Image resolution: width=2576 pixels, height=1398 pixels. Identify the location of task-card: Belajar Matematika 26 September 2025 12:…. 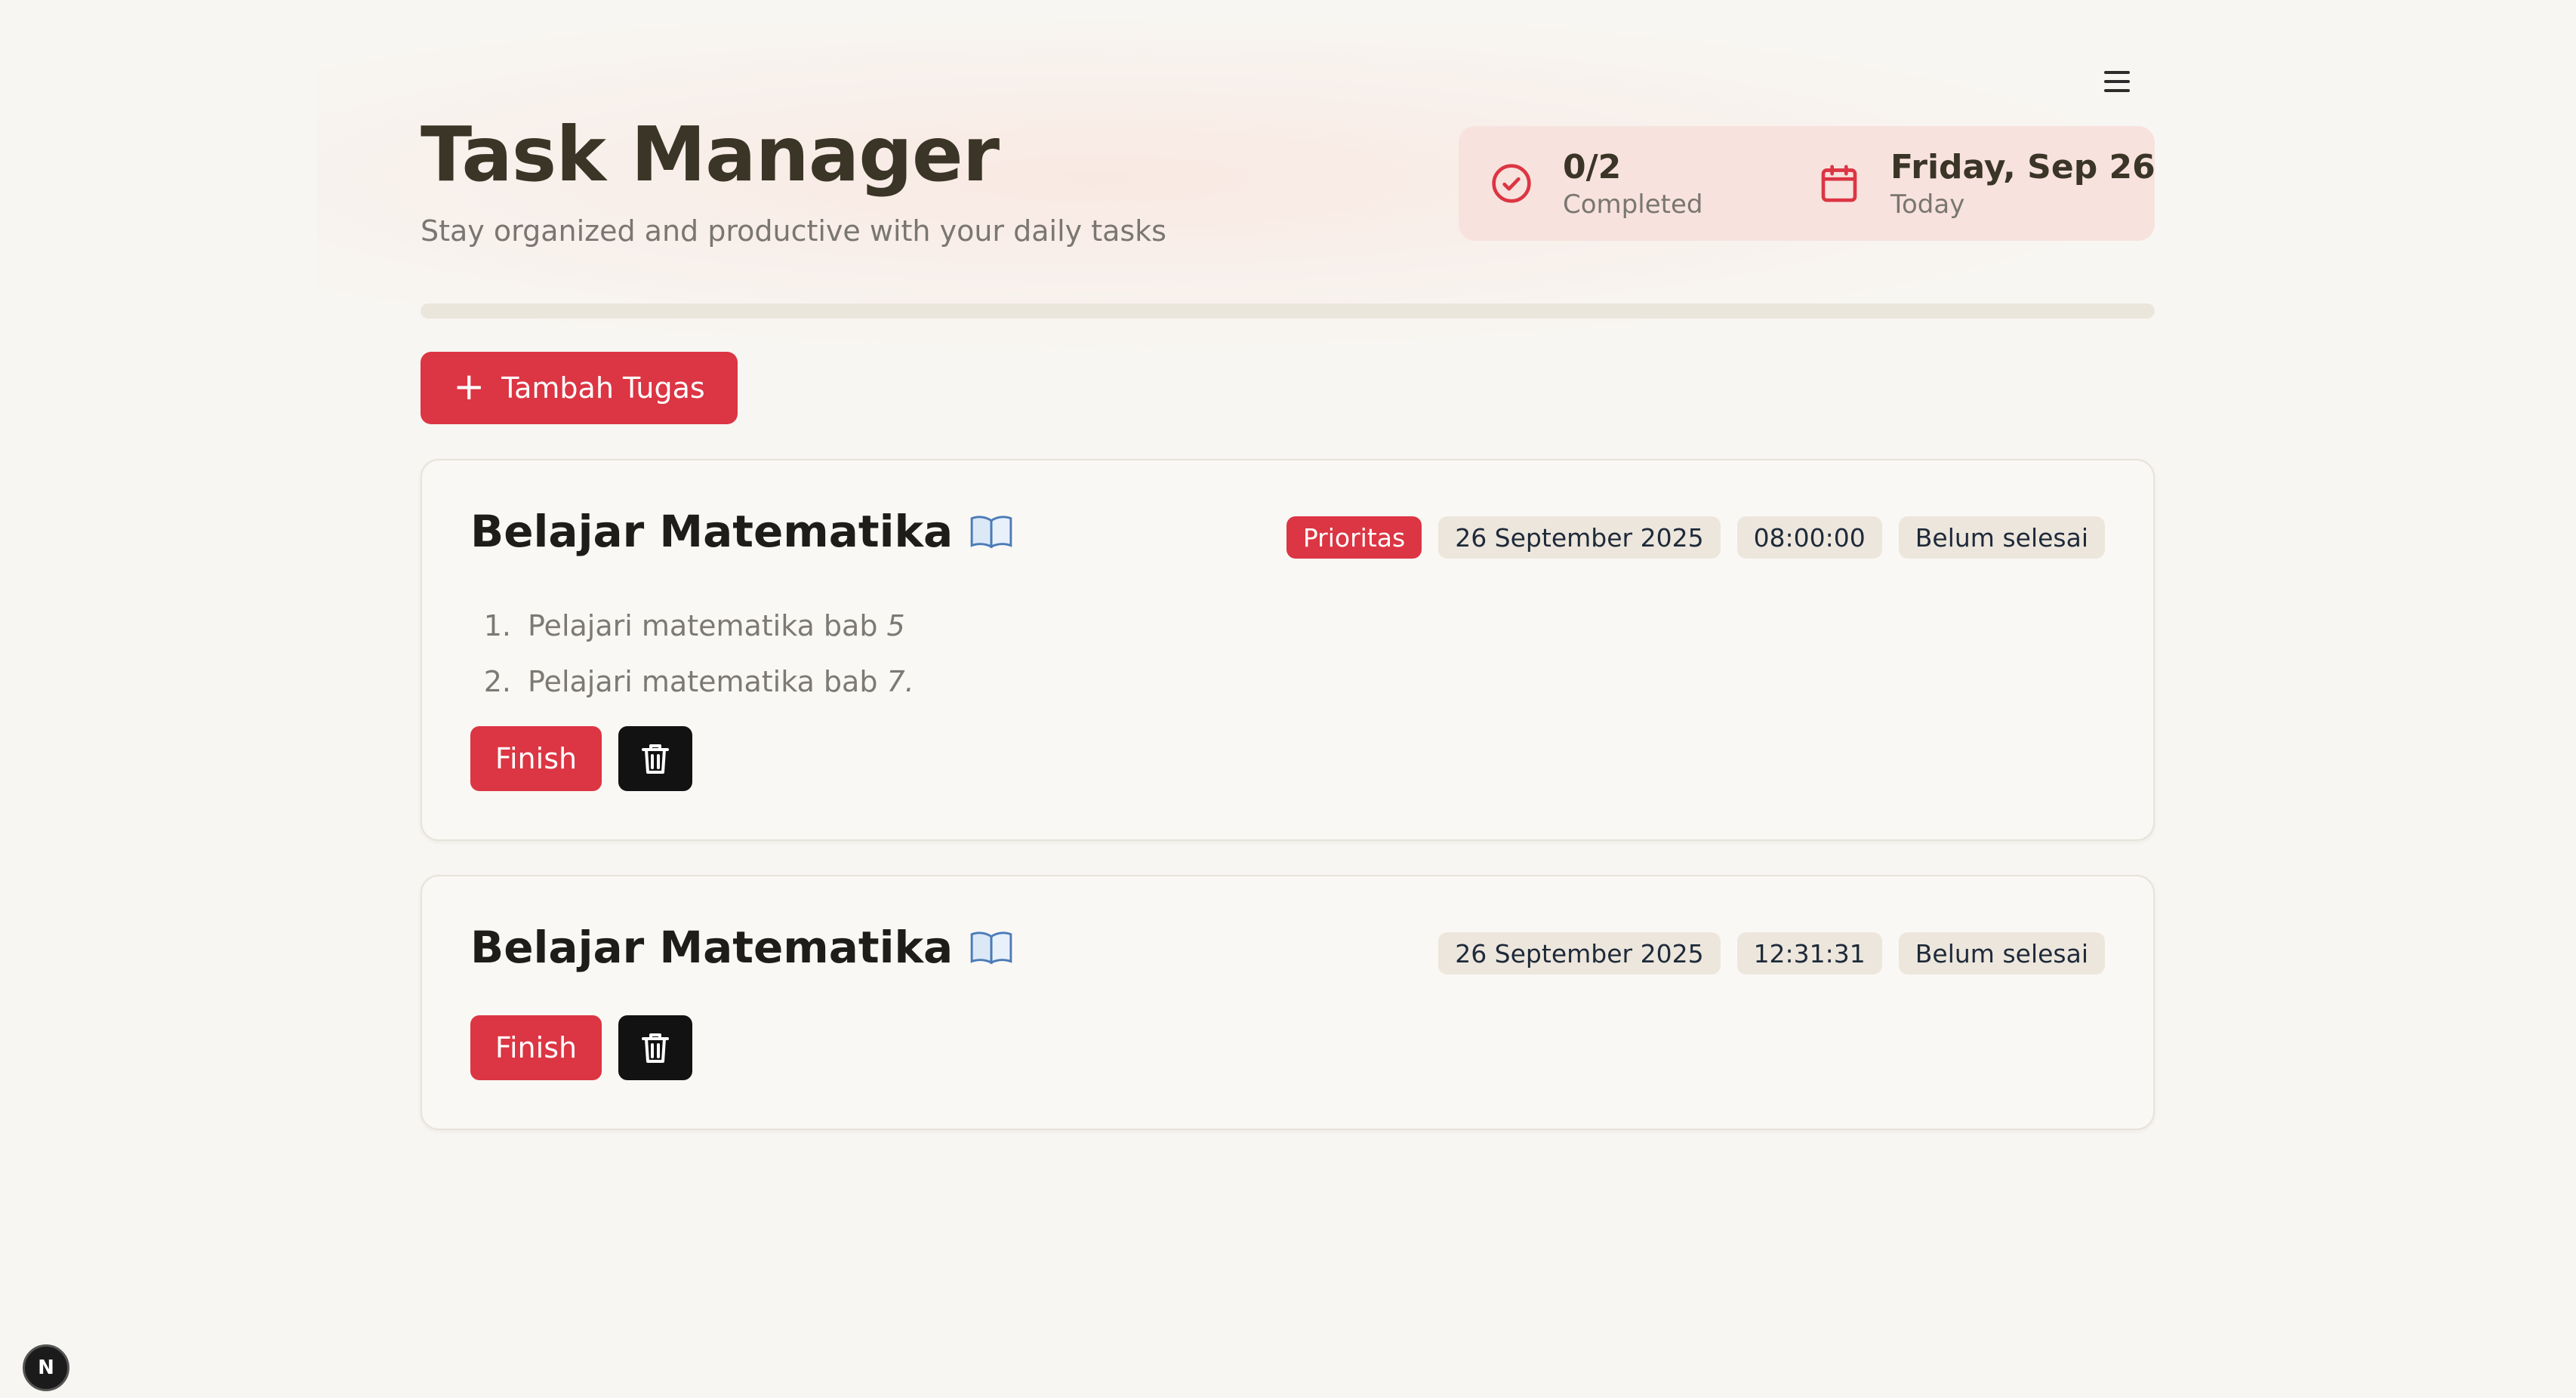
(1288, 1002).